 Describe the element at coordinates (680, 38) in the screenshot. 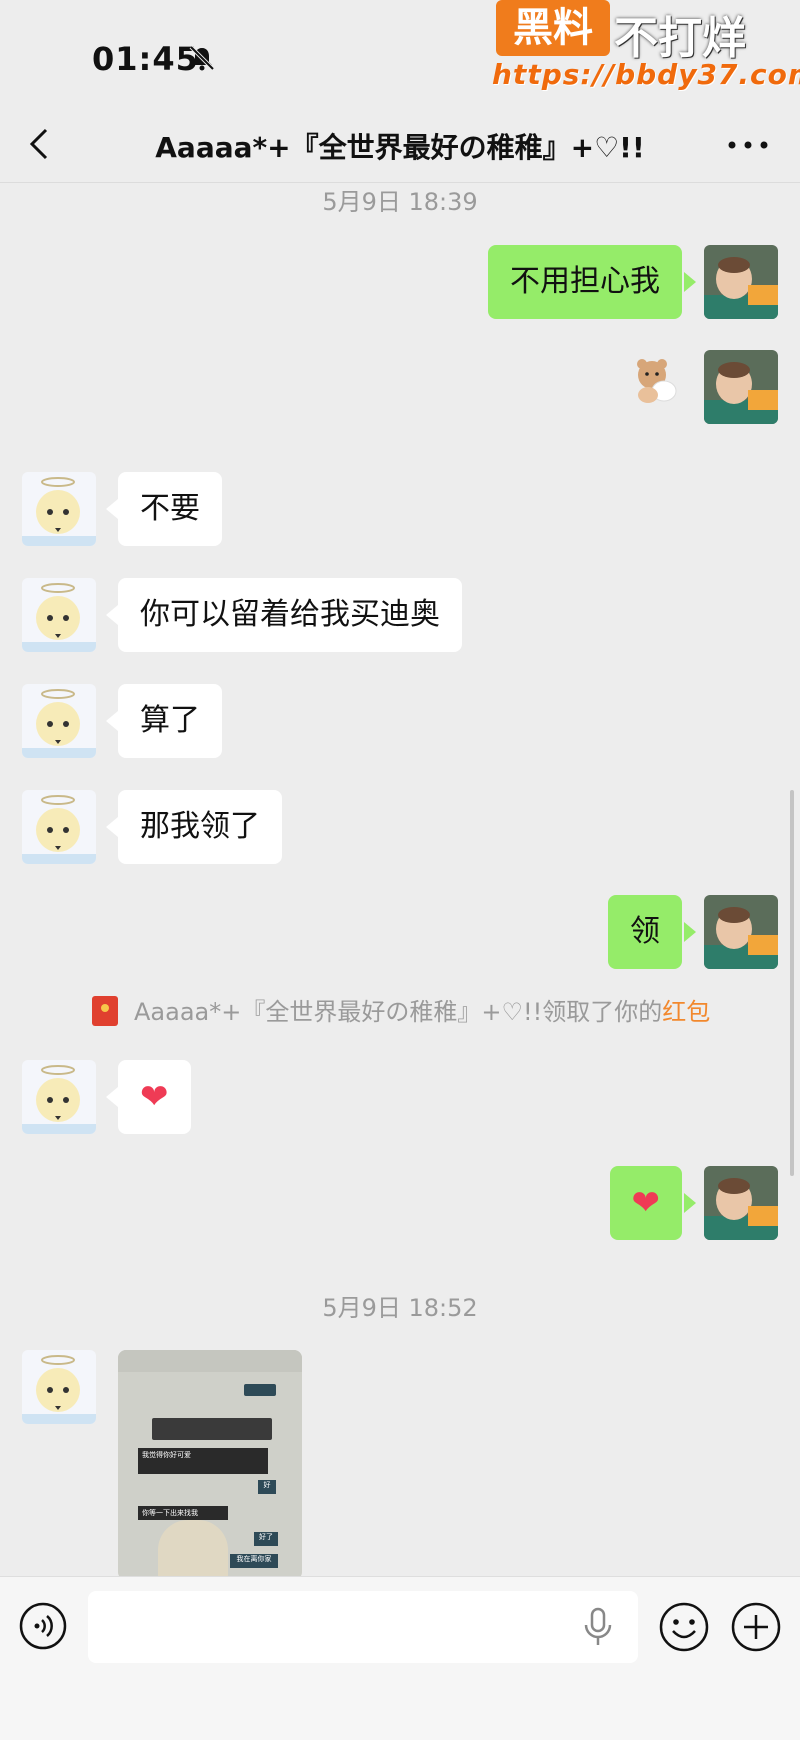

I see `watermark-text: 不打烊` at that location.